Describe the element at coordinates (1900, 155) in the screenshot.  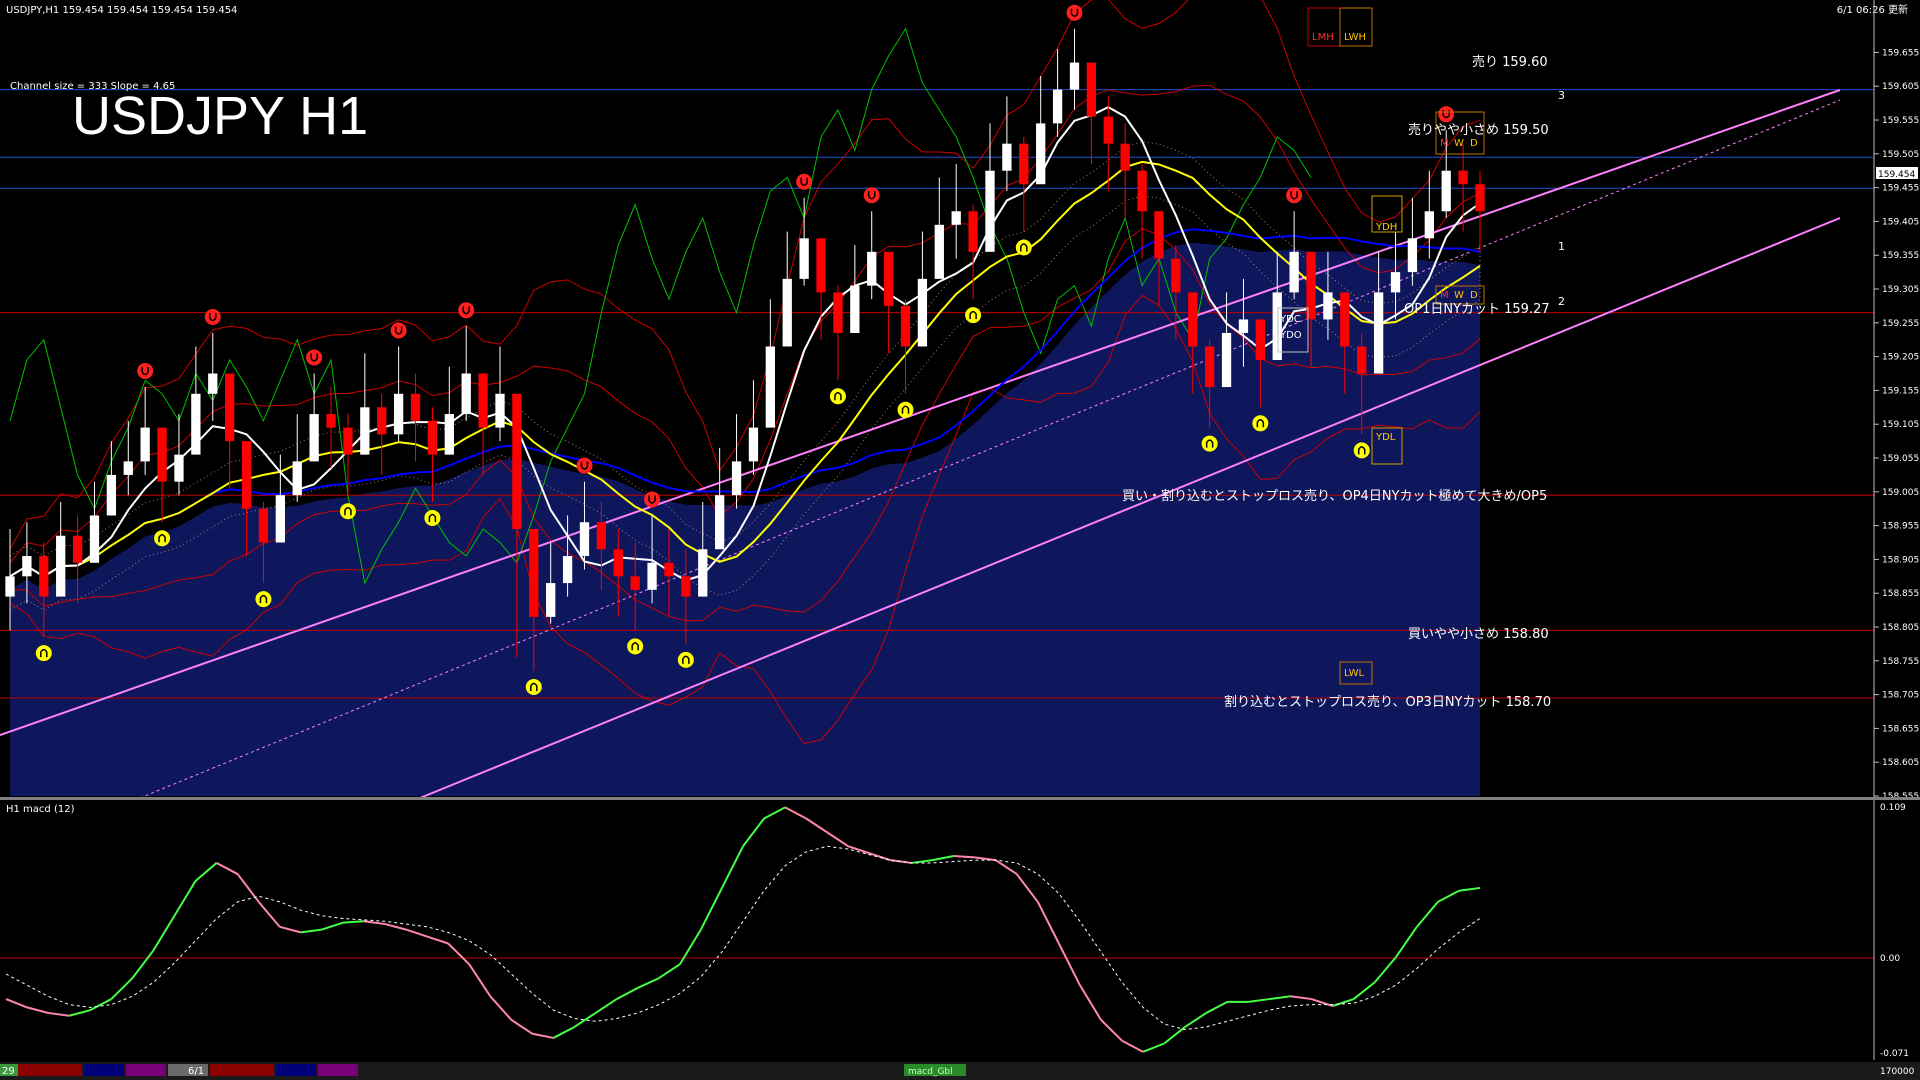
I see `y-tick-label: 159.505` at that location.